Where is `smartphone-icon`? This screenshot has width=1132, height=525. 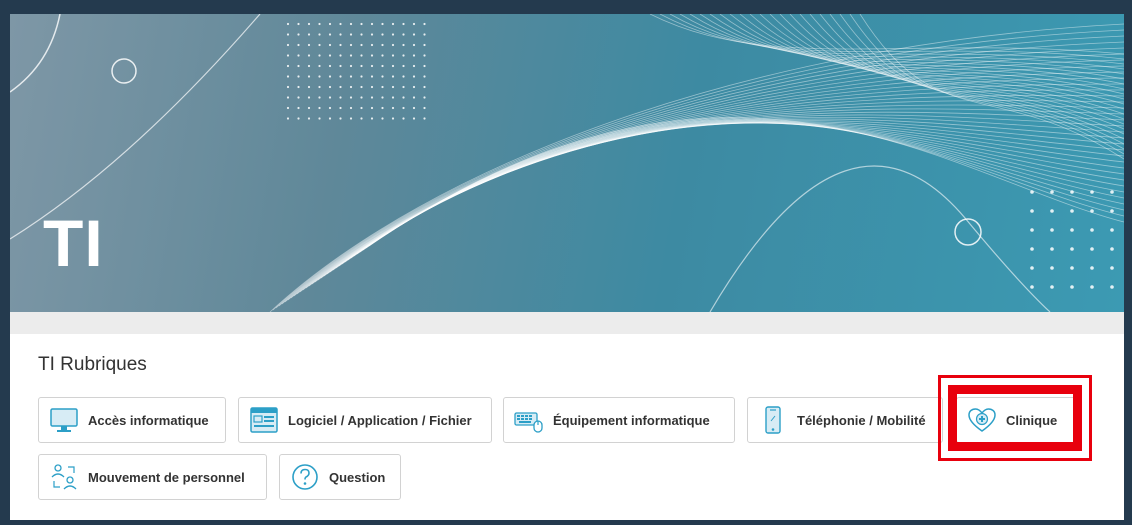
smartphone-icon is located at coordinates (773, 420).